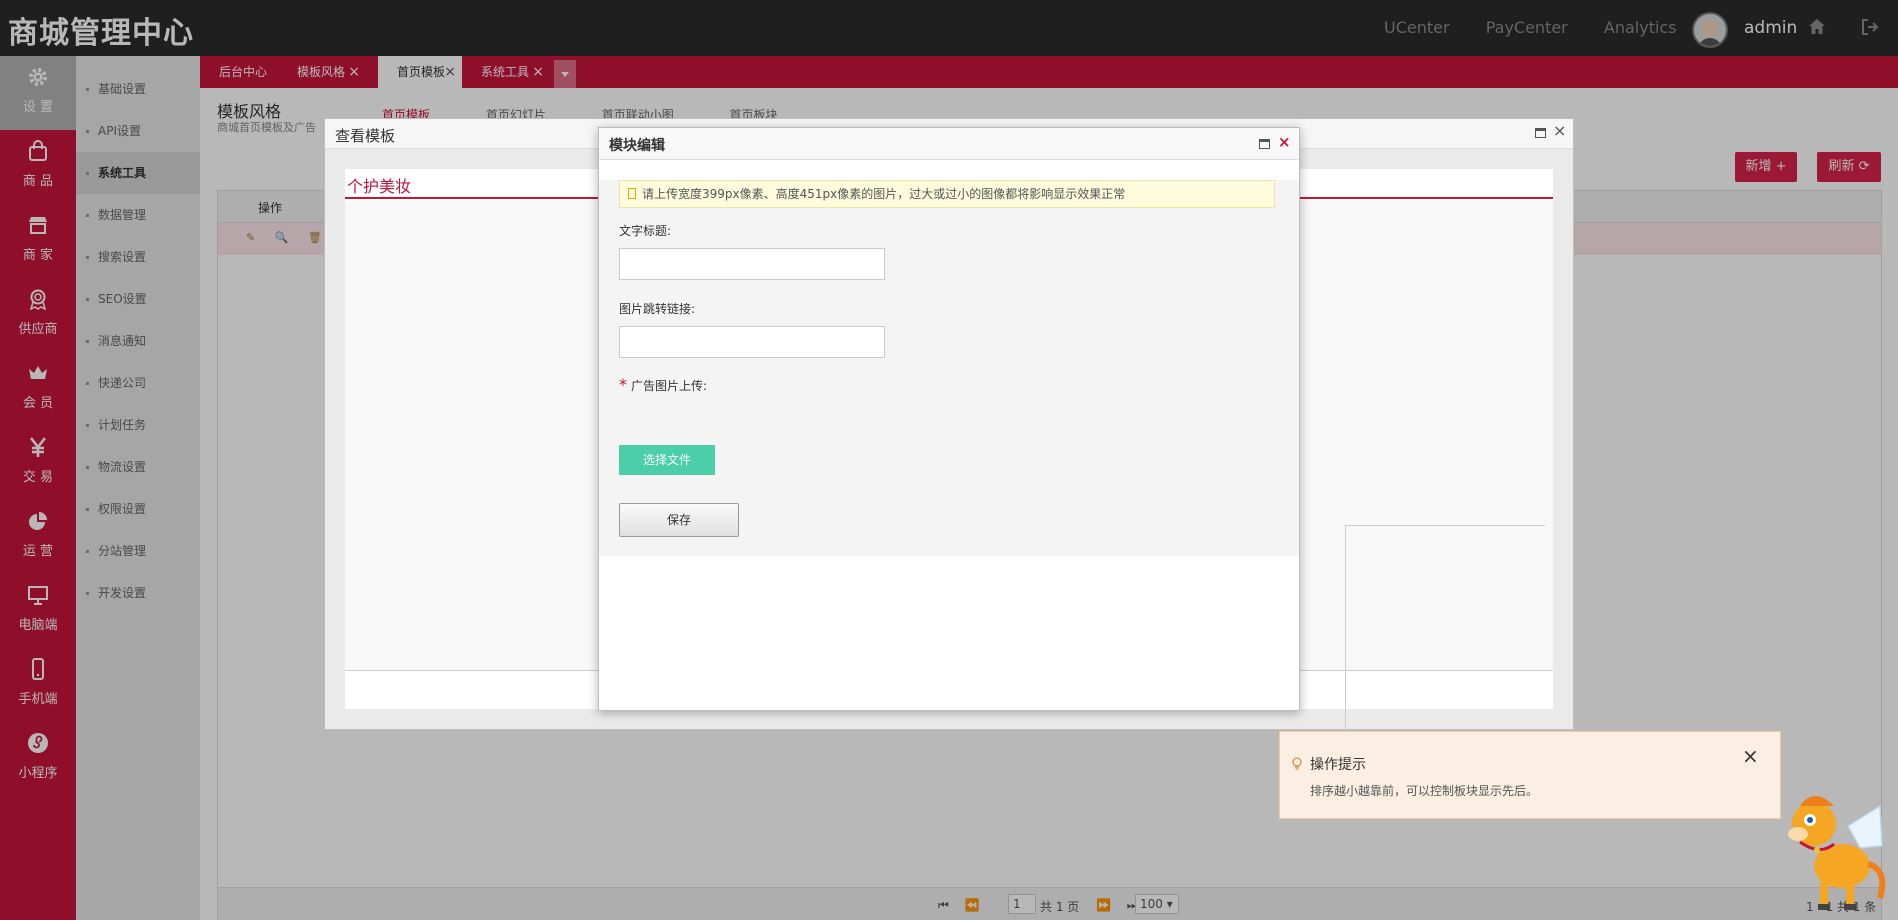  I want to click on text-title-label: 文字标题:, so click(645, 231).